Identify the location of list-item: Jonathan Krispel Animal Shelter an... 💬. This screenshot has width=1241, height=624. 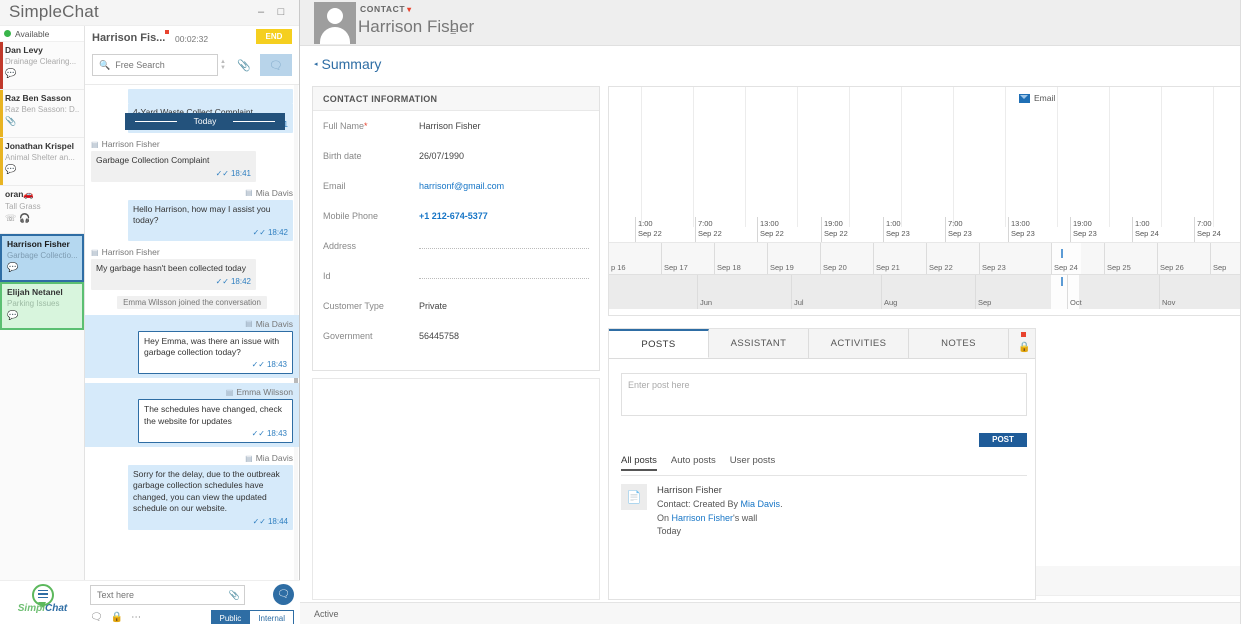
(42, 162).